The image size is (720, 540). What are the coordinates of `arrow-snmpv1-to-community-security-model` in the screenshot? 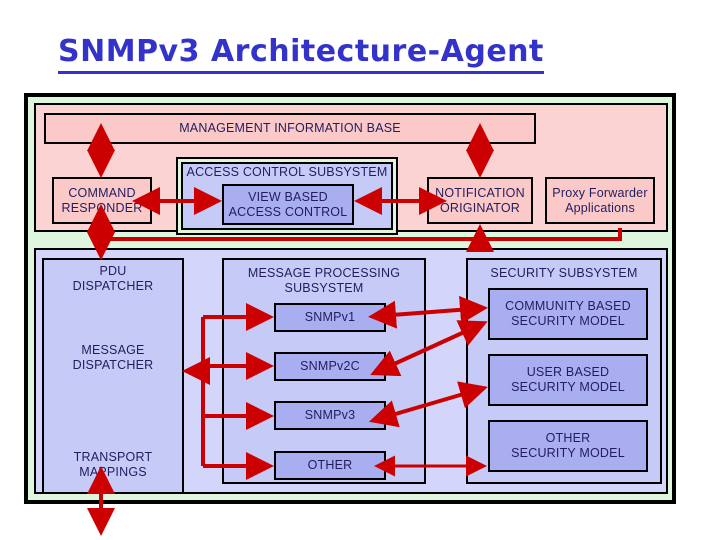 It's located at (428, 312).